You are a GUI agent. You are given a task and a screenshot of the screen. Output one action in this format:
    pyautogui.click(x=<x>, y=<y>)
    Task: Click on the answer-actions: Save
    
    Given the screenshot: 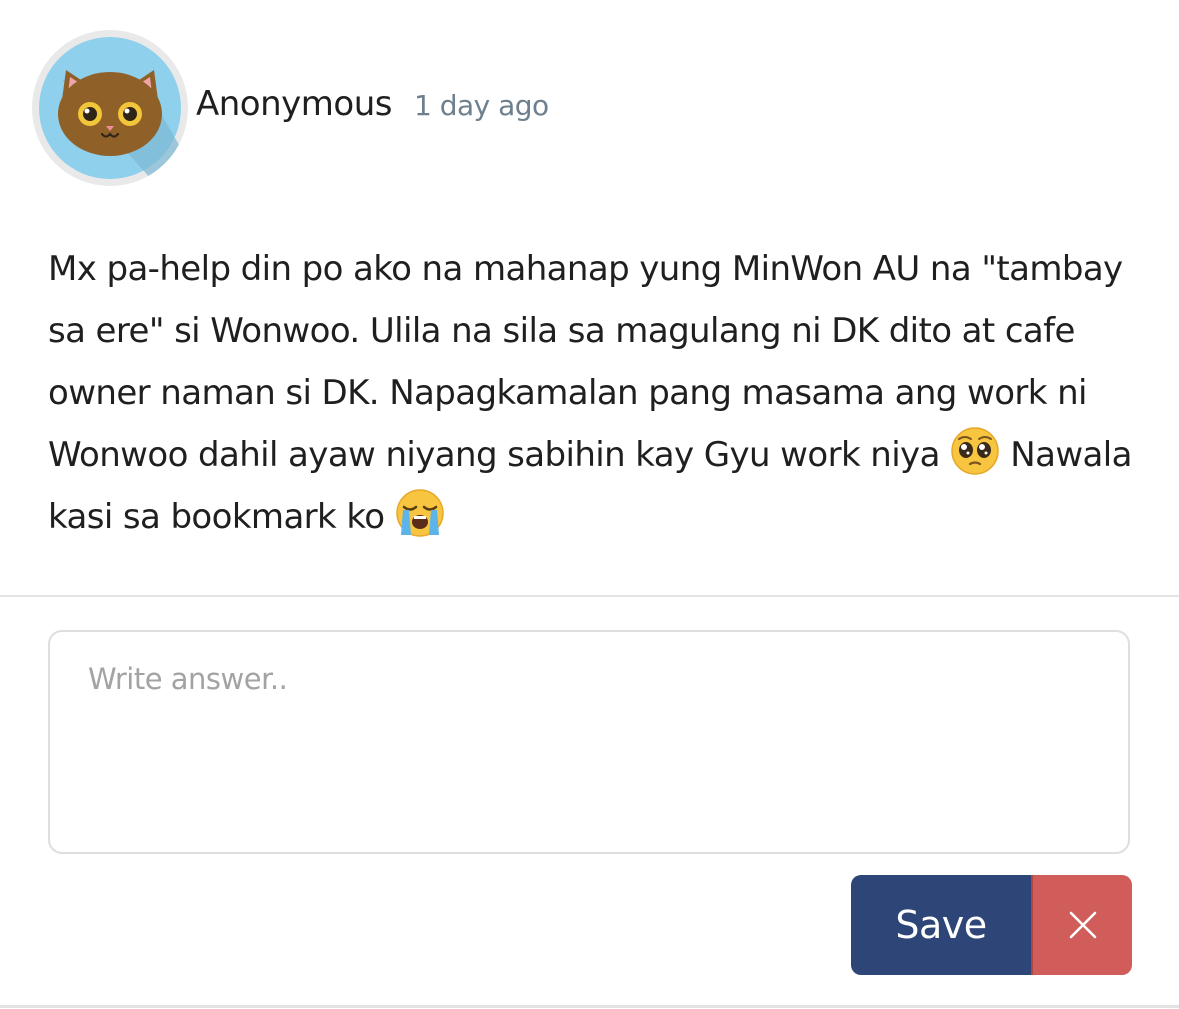 What is the action you would take?
    pyautogui.click(x=991, y=925)
    